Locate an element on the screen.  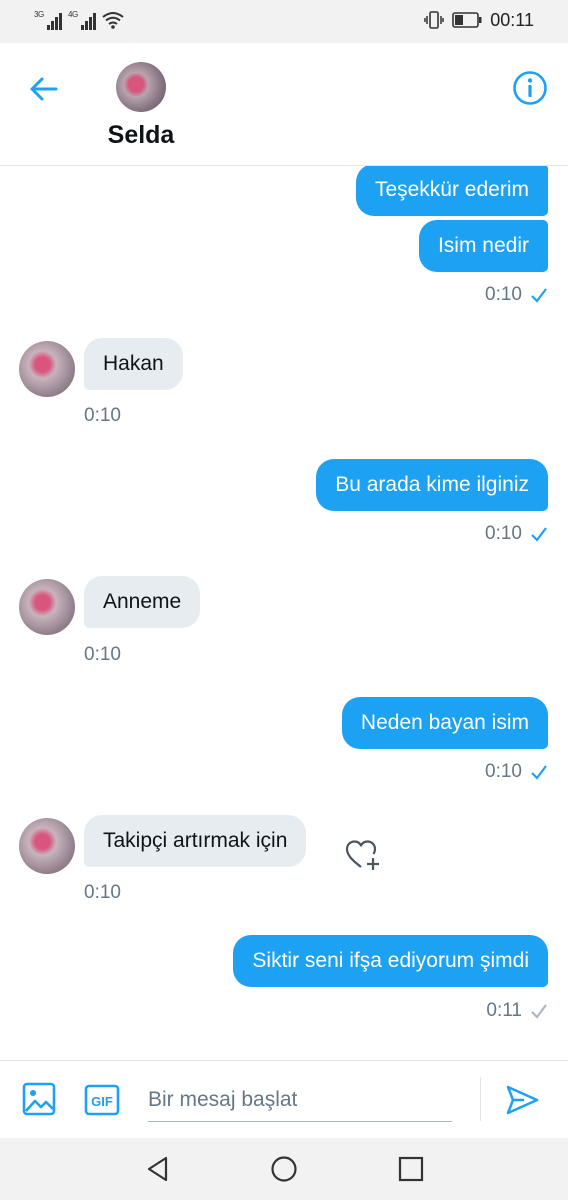
time-text: 0:11 is located at coordinates (504, 1010).